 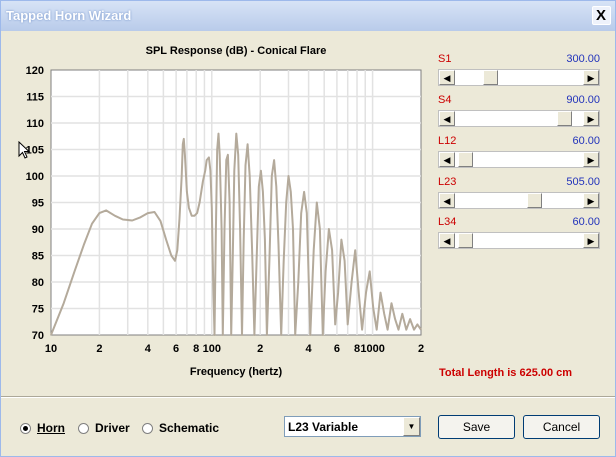 I want to click on title-bar: Tapped Horn Wizard X, so click(x=308, y=16).